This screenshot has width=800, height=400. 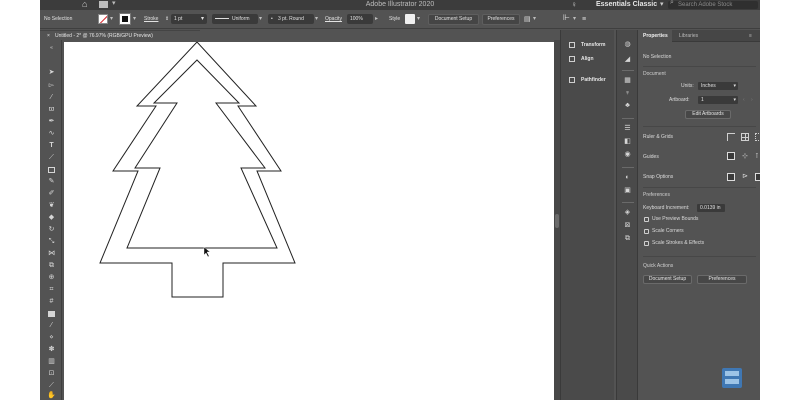 I want to click on smart-guides-icon: ⊺, so click(x=757, y=156).